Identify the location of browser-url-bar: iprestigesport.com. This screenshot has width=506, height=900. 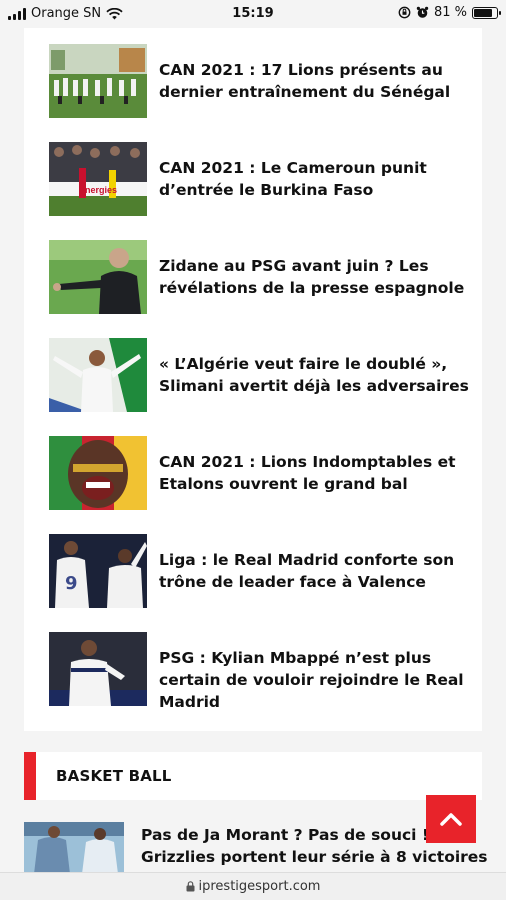
(253, 886).